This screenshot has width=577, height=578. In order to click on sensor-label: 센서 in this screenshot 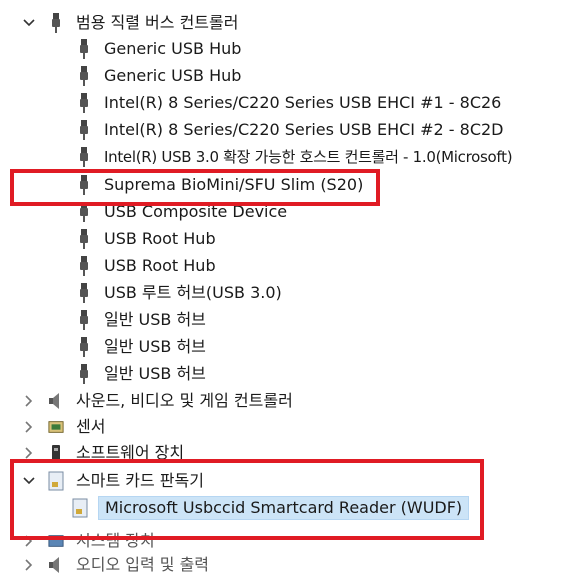, I will do `click(91, 426)`.